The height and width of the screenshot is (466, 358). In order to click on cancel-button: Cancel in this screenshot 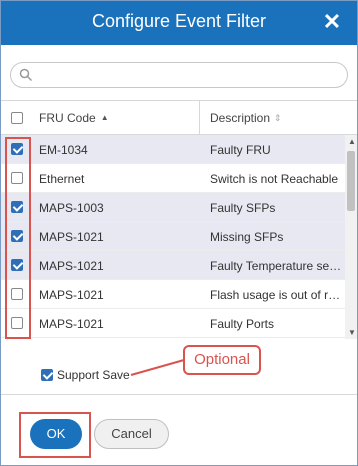, I will do `click(131, 434)`.